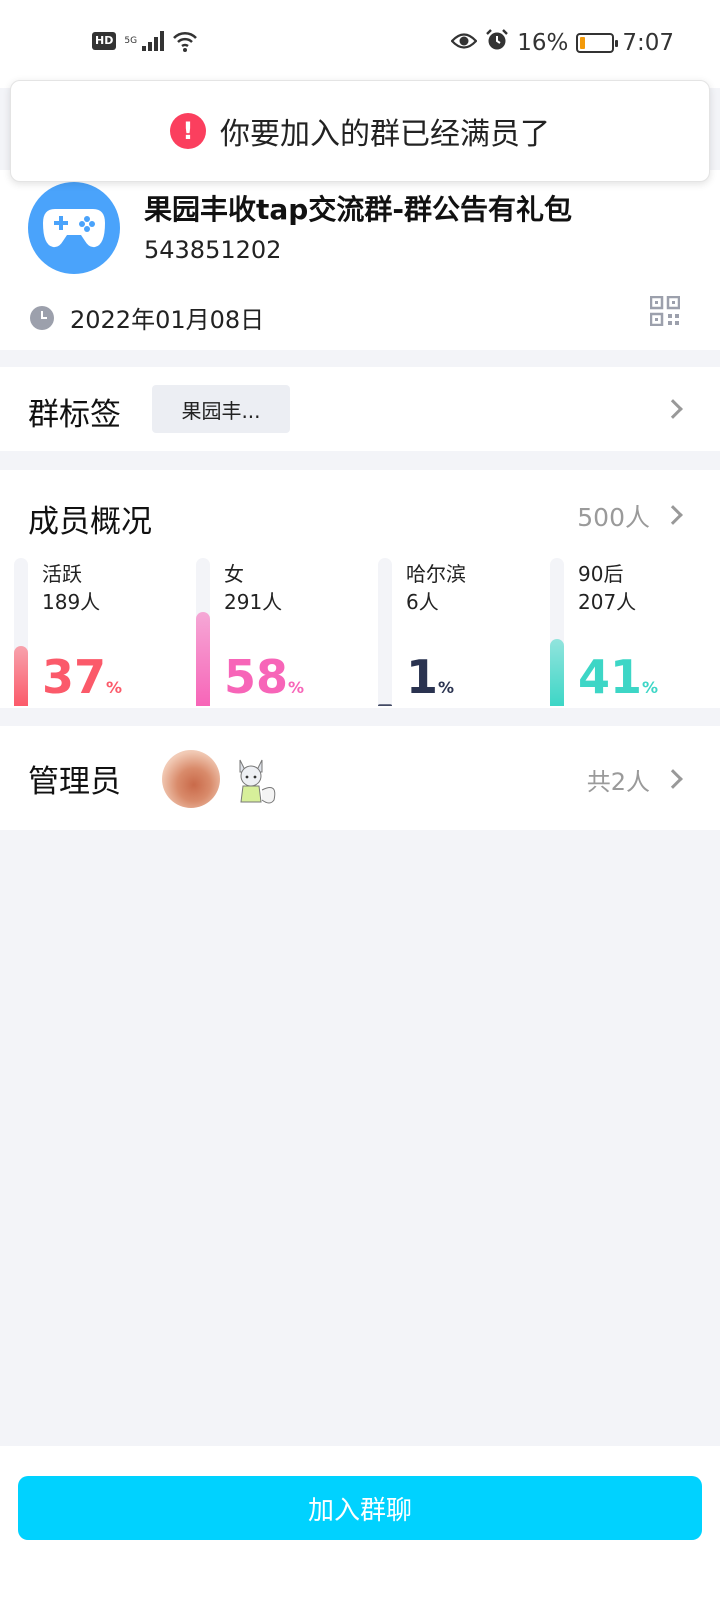  I want to click on members-total: 500人, so click(613, 516).